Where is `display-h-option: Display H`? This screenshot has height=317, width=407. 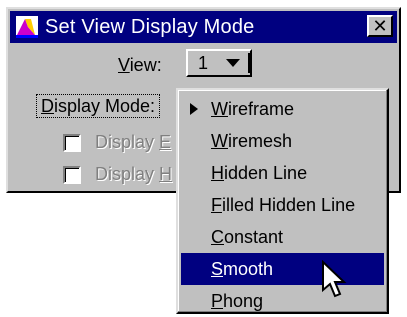
display-h-option: Display H is located at coordinates (117, 174).